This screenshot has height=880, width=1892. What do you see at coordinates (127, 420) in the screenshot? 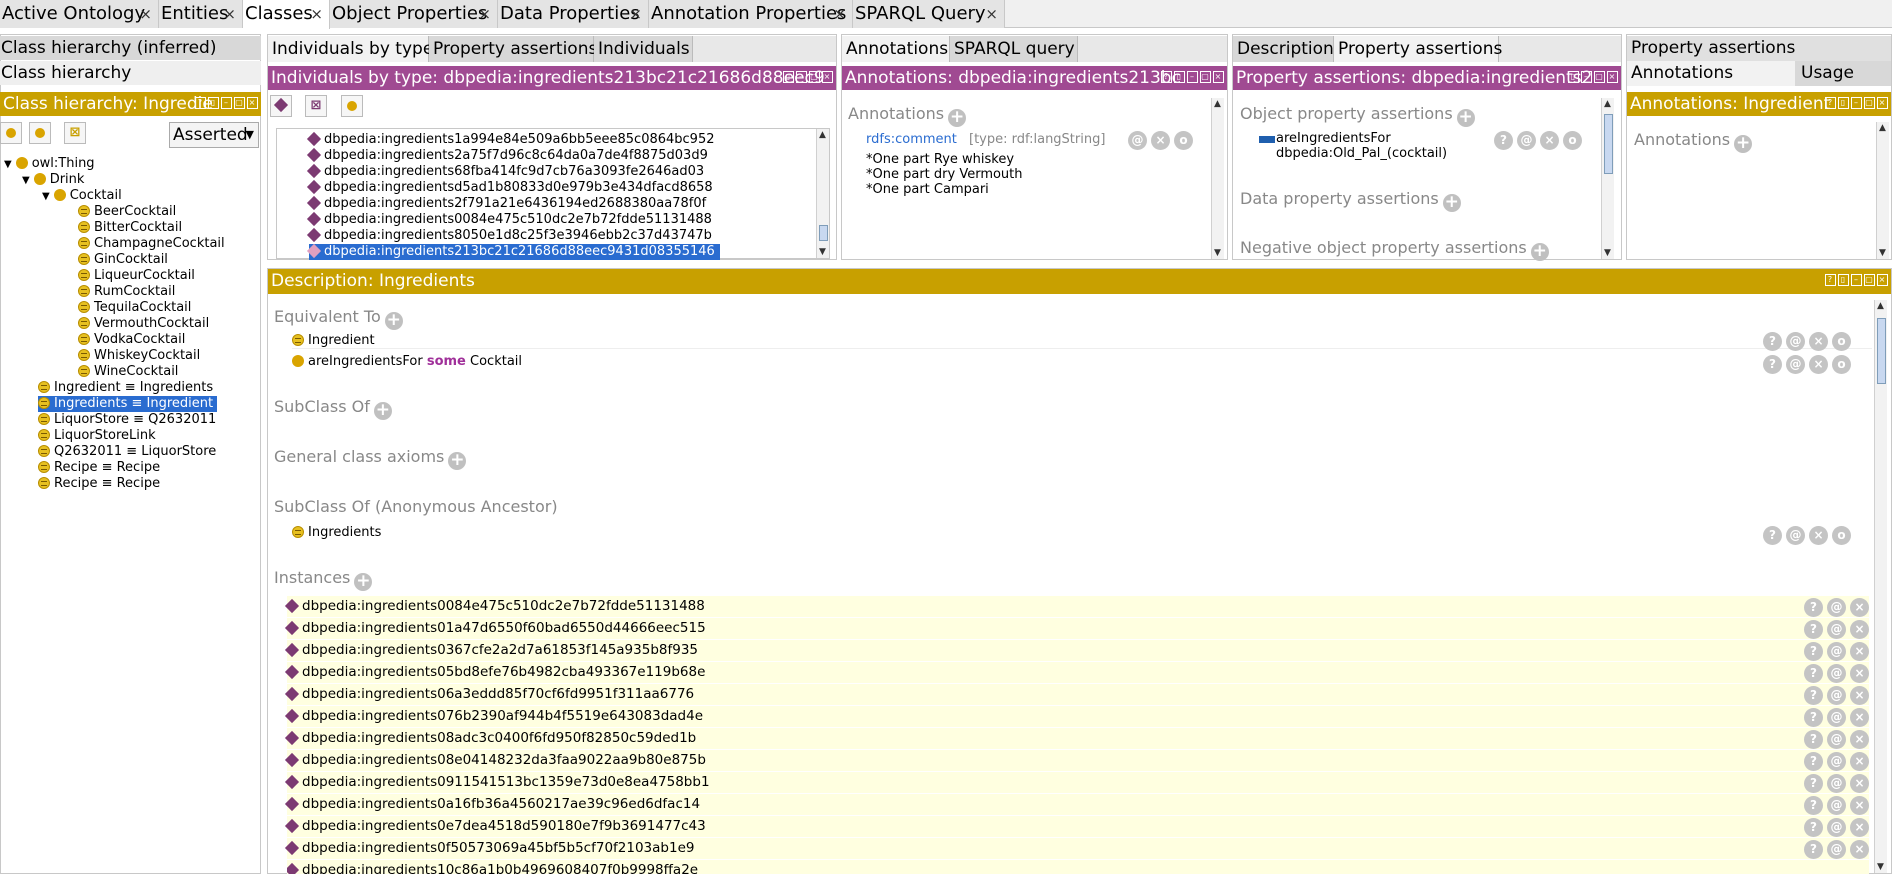
I see `tree-node: LiquorStore ≡ Q2632011` at bounding box center [127, 420].